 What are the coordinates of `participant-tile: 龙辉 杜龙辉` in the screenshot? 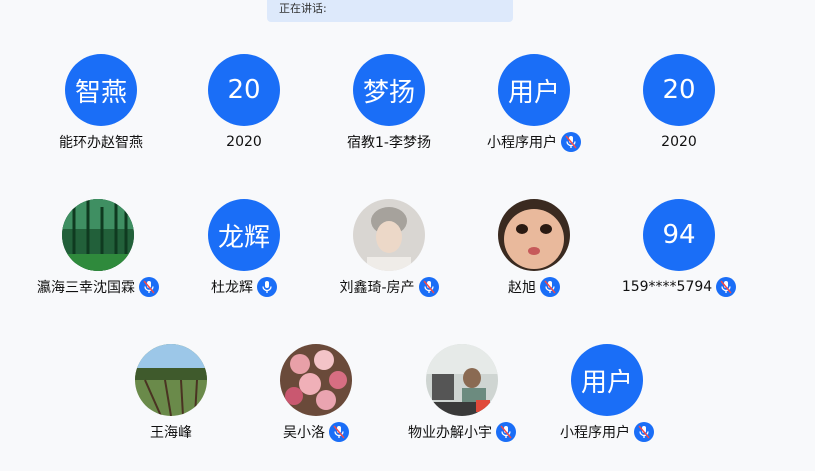 It's located at (244, 248).